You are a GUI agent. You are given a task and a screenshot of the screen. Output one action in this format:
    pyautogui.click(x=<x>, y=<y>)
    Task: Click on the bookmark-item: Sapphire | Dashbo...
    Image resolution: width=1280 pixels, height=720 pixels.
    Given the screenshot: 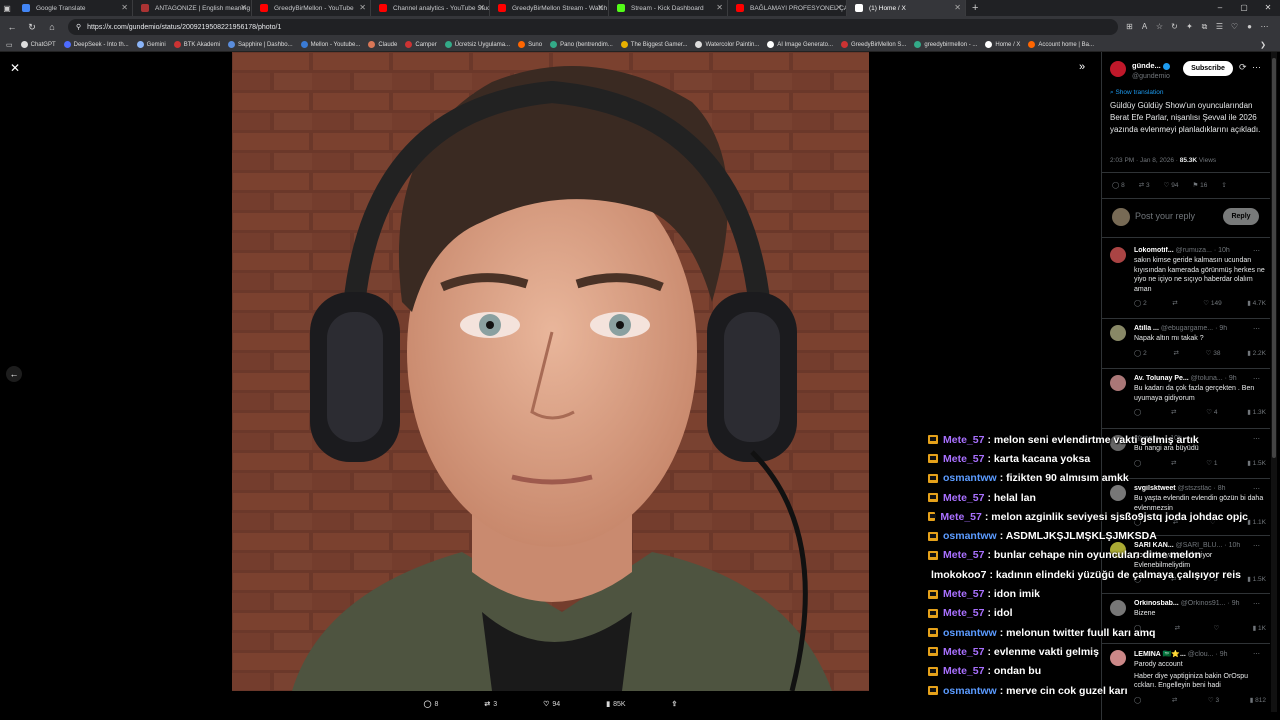 What is the action you would take?
    pyautogui.click(x=260, y=44)
    